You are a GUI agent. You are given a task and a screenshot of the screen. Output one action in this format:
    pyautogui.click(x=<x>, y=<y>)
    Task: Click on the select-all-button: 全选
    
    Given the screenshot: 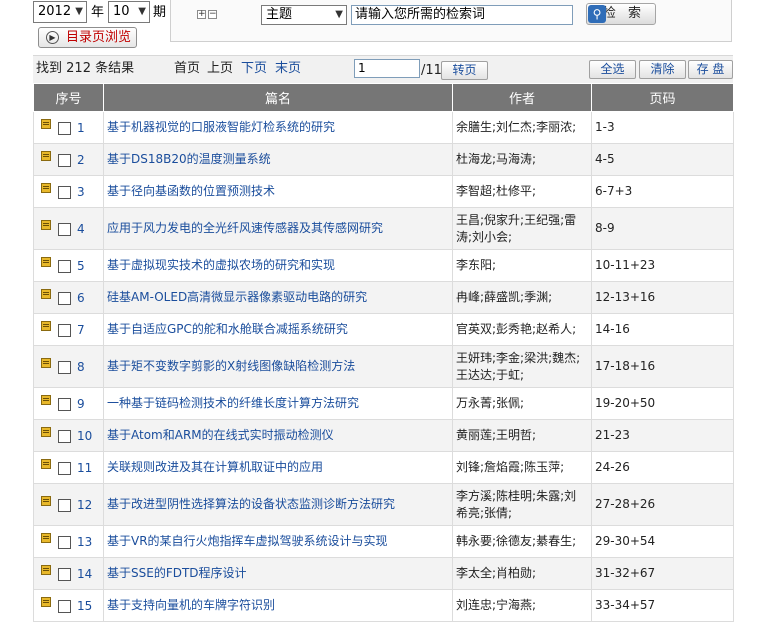 What is the action you would take?
    pyautogui.click(x=612, y=69)
    